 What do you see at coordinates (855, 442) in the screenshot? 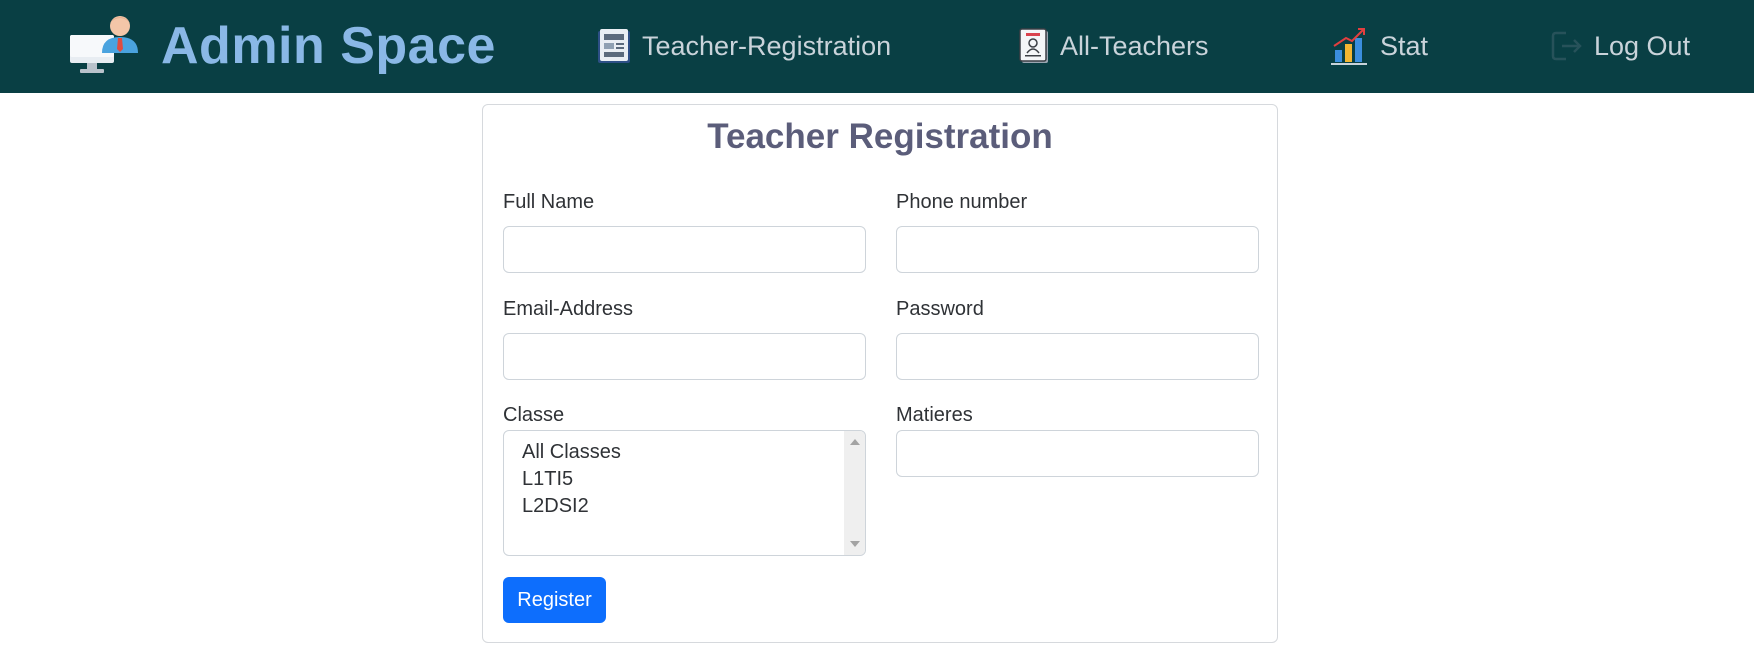
I see `scroll-up-arrow-icon` at bounding box center [855, 442].